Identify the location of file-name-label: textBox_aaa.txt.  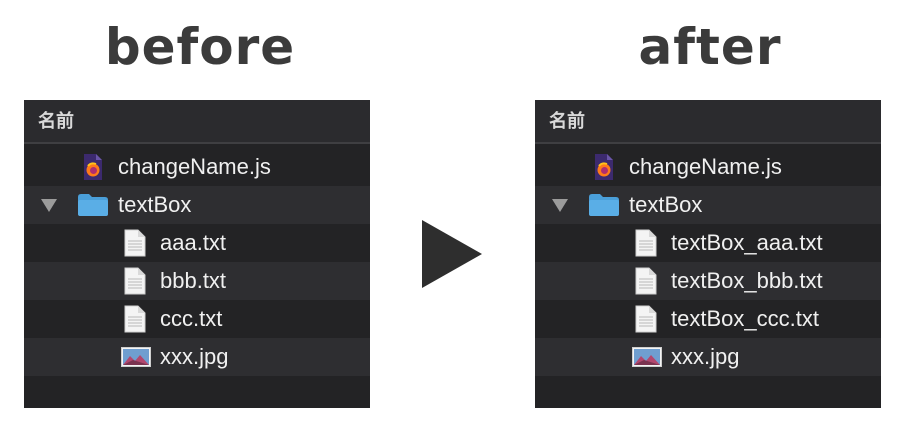
(747, 242).